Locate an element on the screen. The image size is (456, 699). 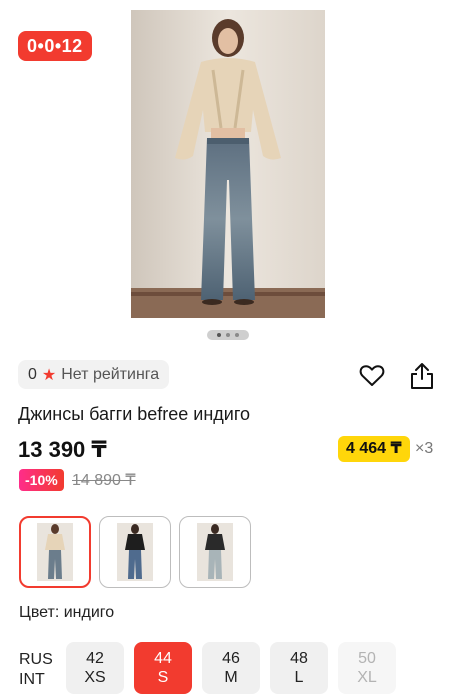
size-rus: 50 is located at coordinates (367, 658).